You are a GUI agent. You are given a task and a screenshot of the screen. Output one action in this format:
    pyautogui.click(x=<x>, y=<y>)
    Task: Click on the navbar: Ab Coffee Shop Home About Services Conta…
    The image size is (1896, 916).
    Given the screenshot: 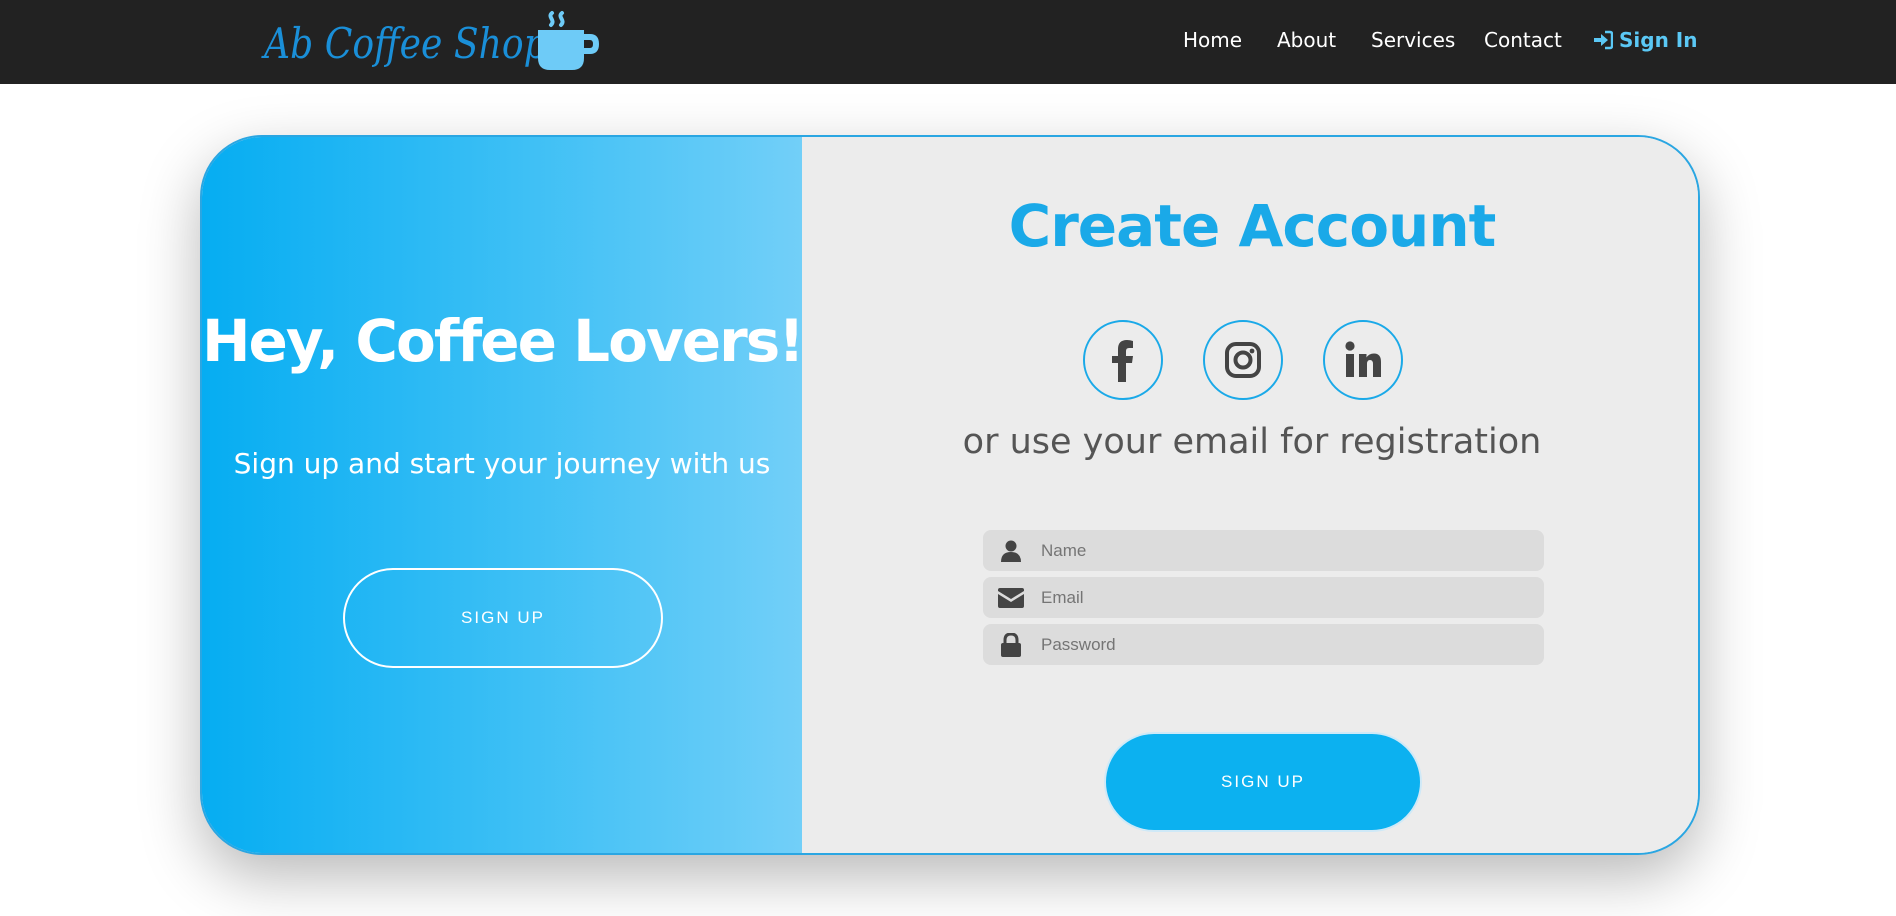 What is the action you would take?
    pyautogui.click(x=948, y=42)
    